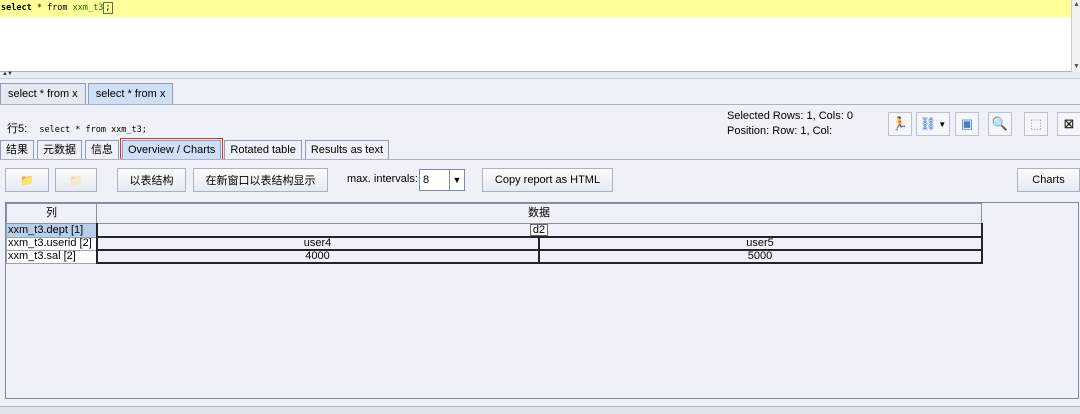 The width and height of the screenshot is (1080, 414). I want to click on level-down-button: 📁, so click(76, 180).